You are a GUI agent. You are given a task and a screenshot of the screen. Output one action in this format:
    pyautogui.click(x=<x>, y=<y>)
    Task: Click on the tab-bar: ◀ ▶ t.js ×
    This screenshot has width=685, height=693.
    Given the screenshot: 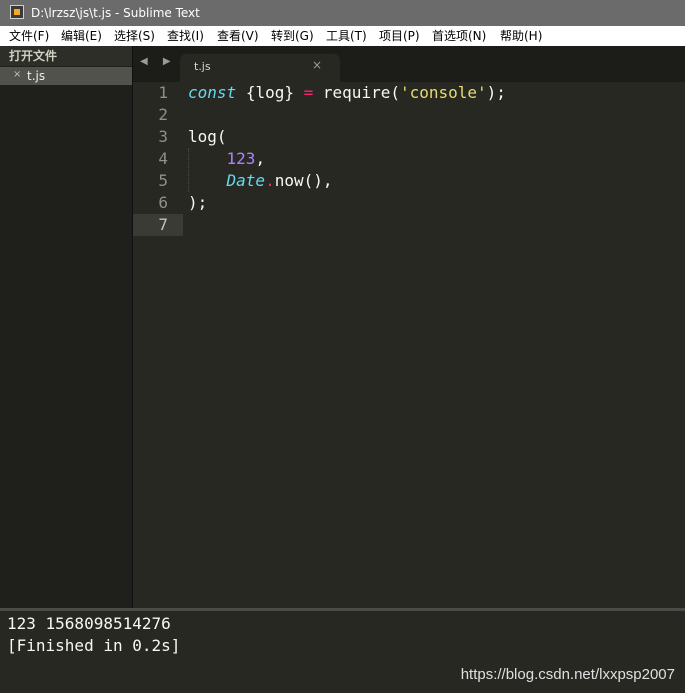 What is the action you would take?
    pyautogui.click(x=409, y=64)
    